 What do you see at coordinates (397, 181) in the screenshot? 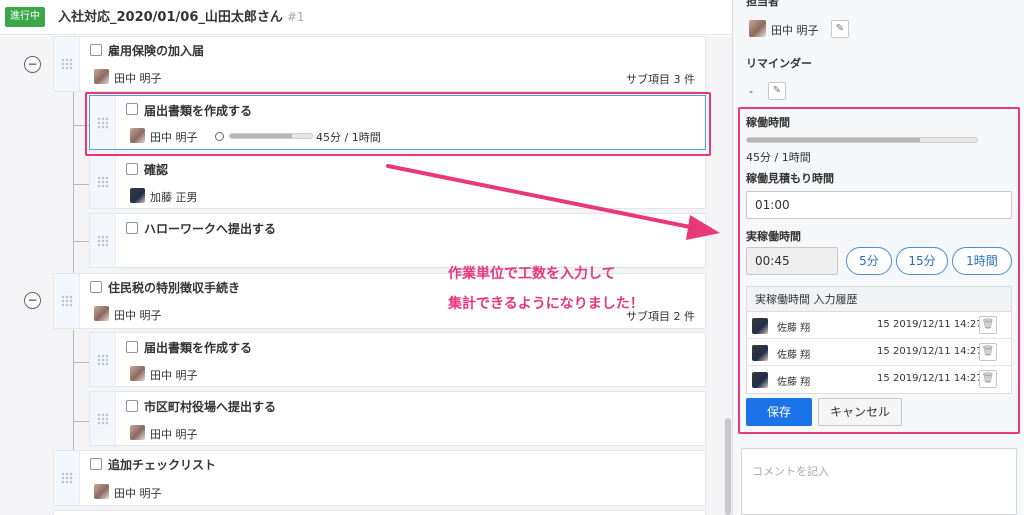
I see `task-card: 確認 加藤 正男` at bounding box center [397, 181].